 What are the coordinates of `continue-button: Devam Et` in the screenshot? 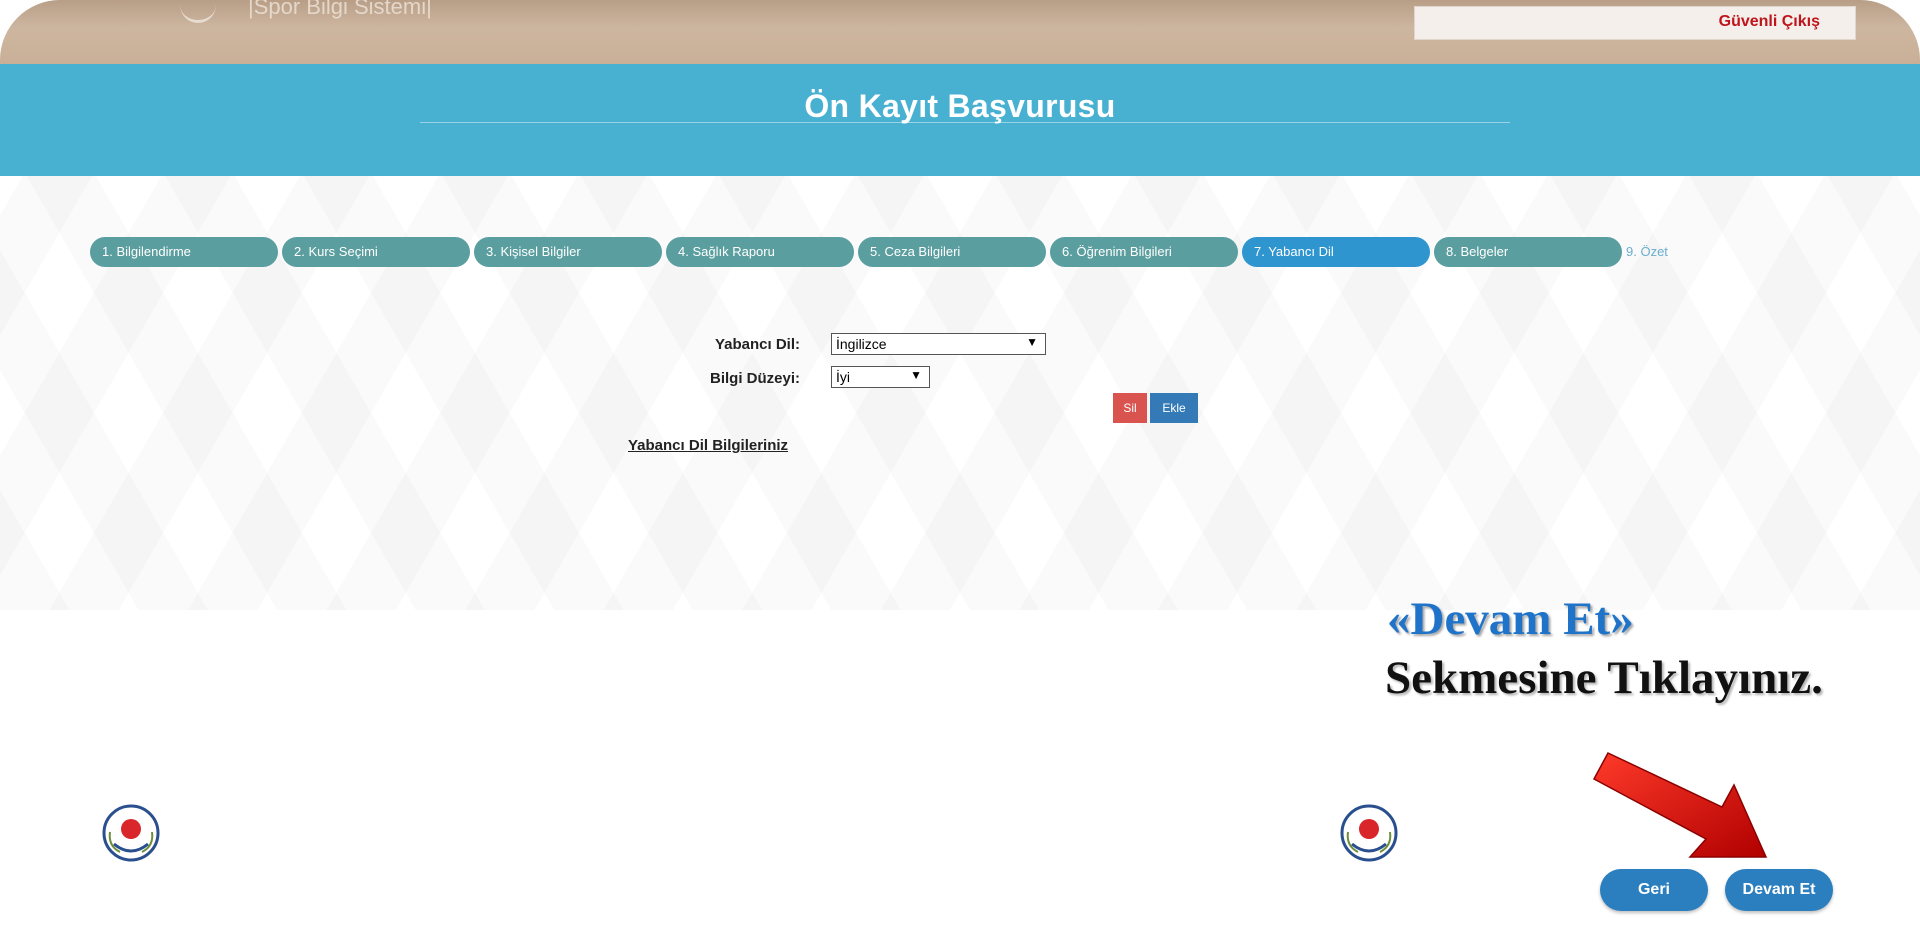 It's located at (1779, 890).